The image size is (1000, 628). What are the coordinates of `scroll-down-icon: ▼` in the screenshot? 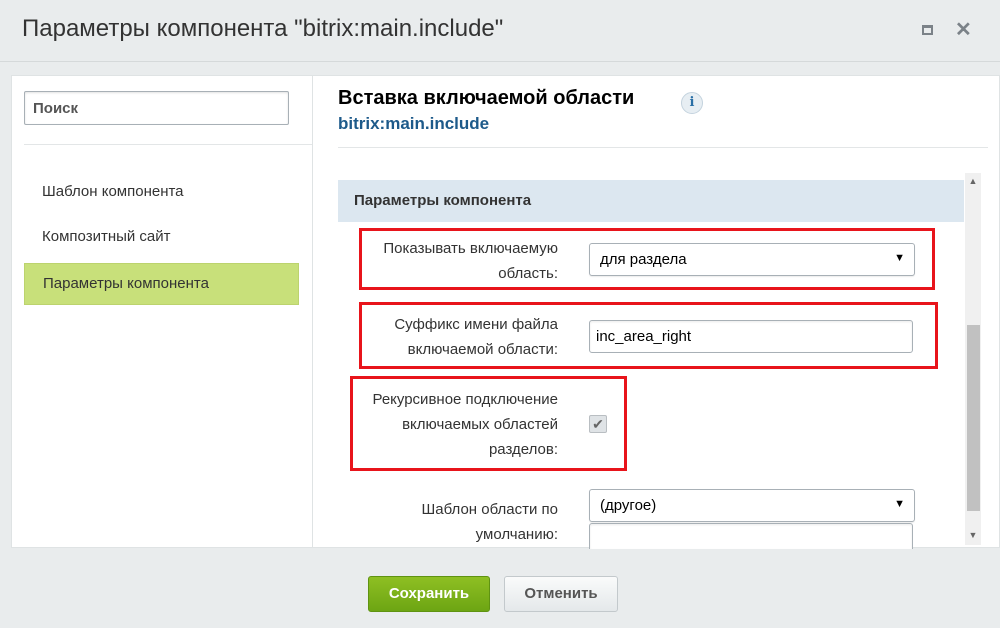 It's located at (973, 535).